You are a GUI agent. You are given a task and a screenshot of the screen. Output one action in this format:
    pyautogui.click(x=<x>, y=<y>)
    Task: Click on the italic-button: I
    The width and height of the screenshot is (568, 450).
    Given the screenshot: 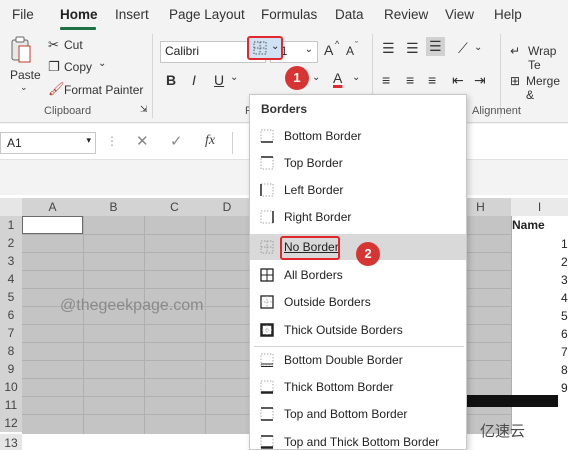 What is the action you would take?
    pyautogui.click(x=194, y=80)
    